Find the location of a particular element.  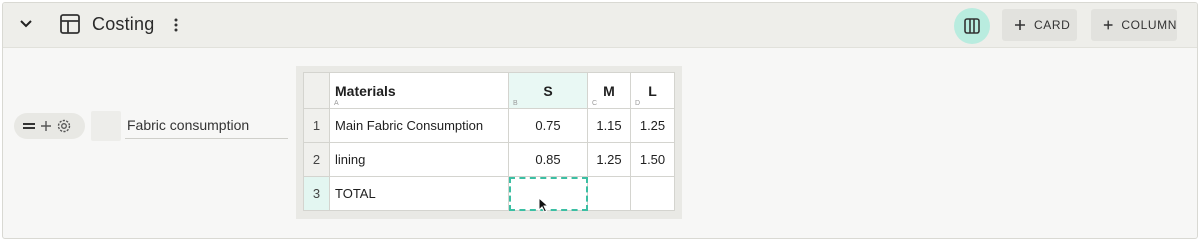

add-column-label: COLUMN is located at coordinates (1149, 25).